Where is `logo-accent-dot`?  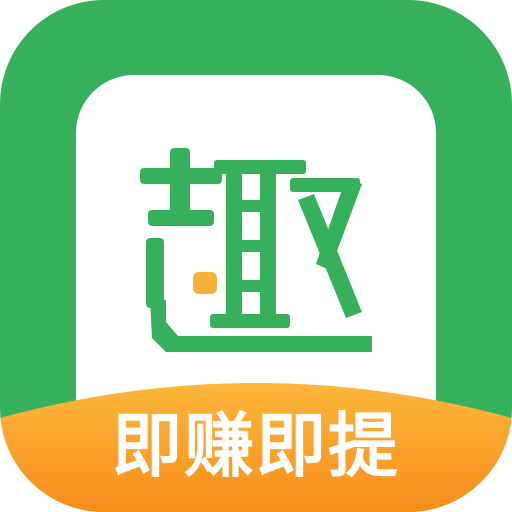 logo-accent-dot is located at coordinates (205, 283).